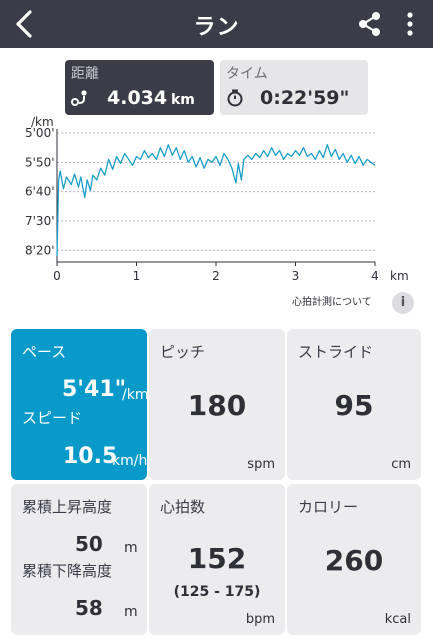 The height and width of the screenshot is (640, 433). Describe the element at coordinates (40, 162) in the screenshot. I see `y-tick-label: 5'50'` at that location.